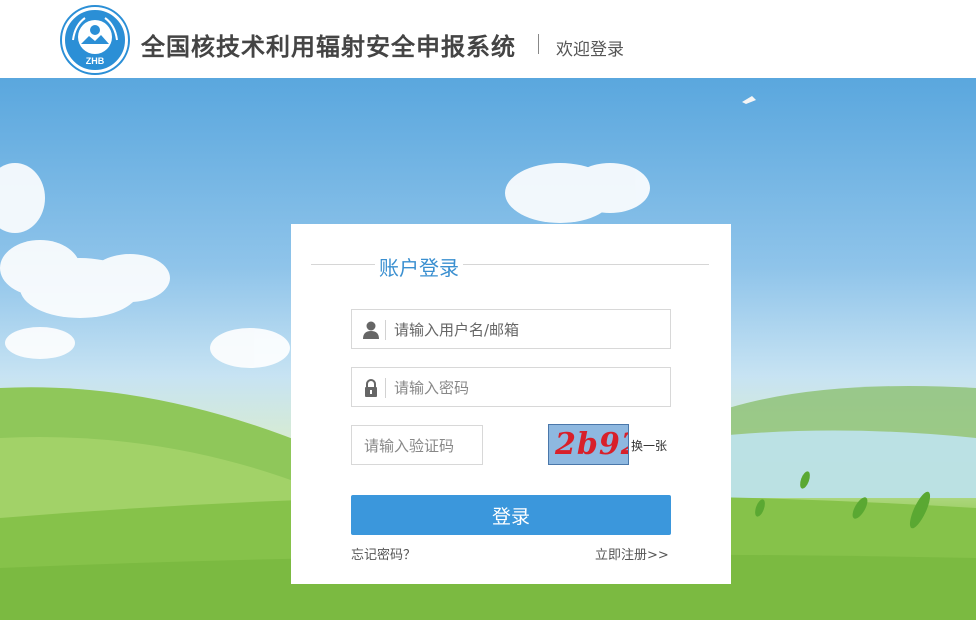 This screenshot has height=620, width=976. I want to click on register-link: 立即注册>>, so click(632, 553).